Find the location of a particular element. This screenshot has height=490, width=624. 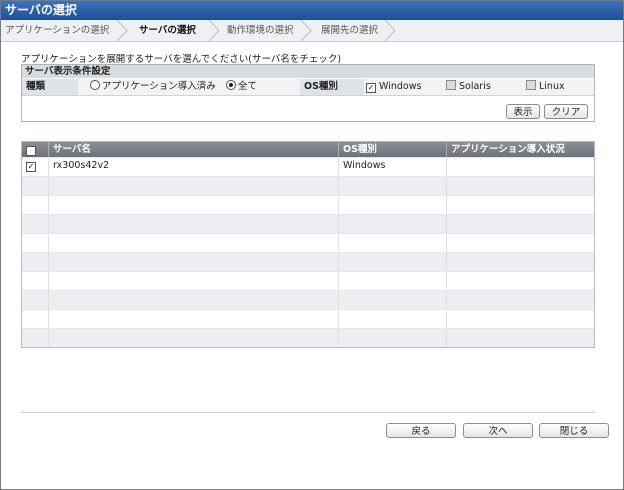

step-application: アプリケーションの選択 is located at coordinates (57, 30).